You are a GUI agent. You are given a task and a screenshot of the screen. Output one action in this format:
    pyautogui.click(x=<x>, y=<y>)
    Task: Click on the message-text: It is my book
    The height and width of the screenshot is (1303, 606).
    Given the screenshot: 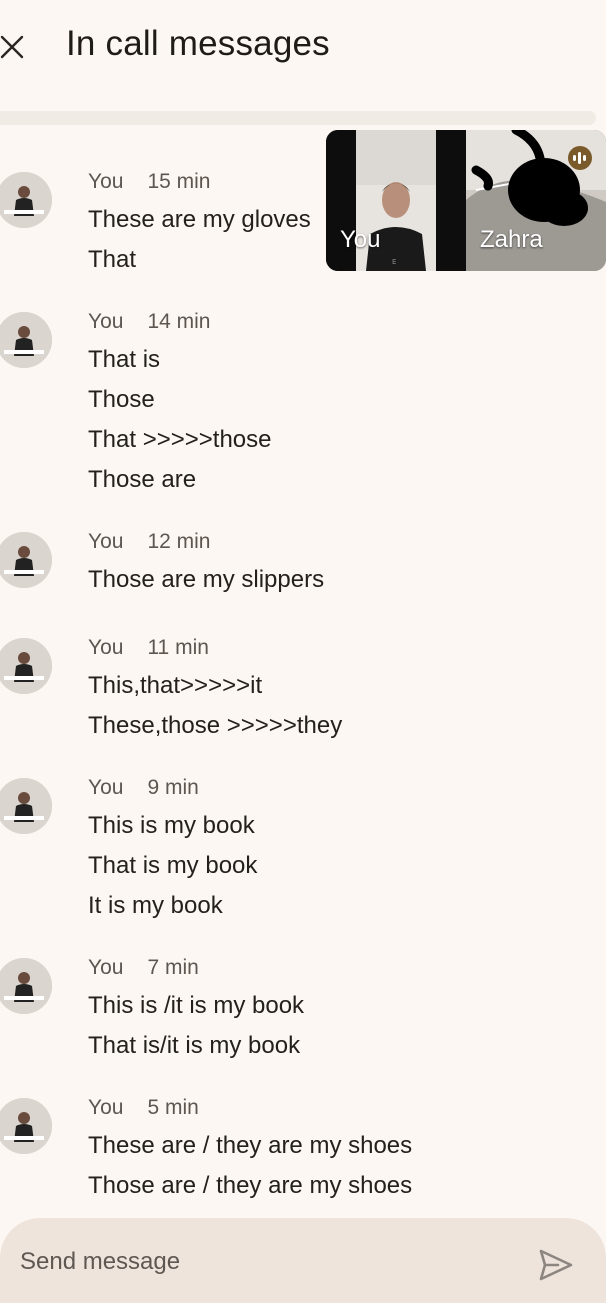 What is the action you would take?
    pyautogui.click(x=155, y=905)
    